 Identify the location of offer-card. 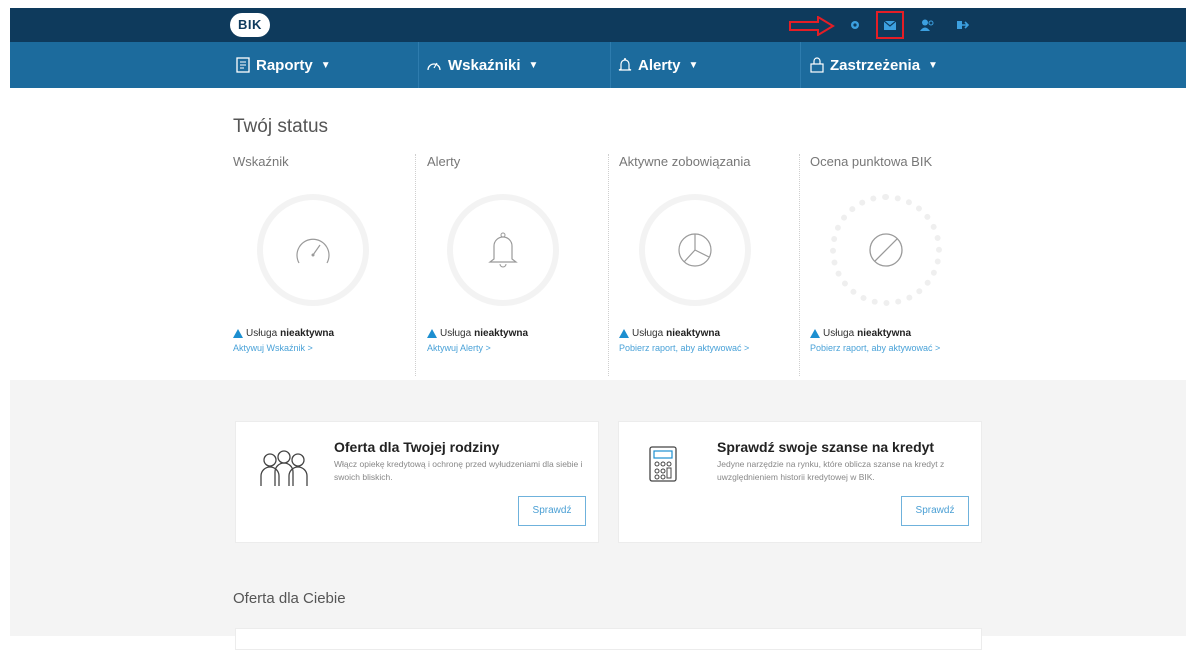
(608, 639).